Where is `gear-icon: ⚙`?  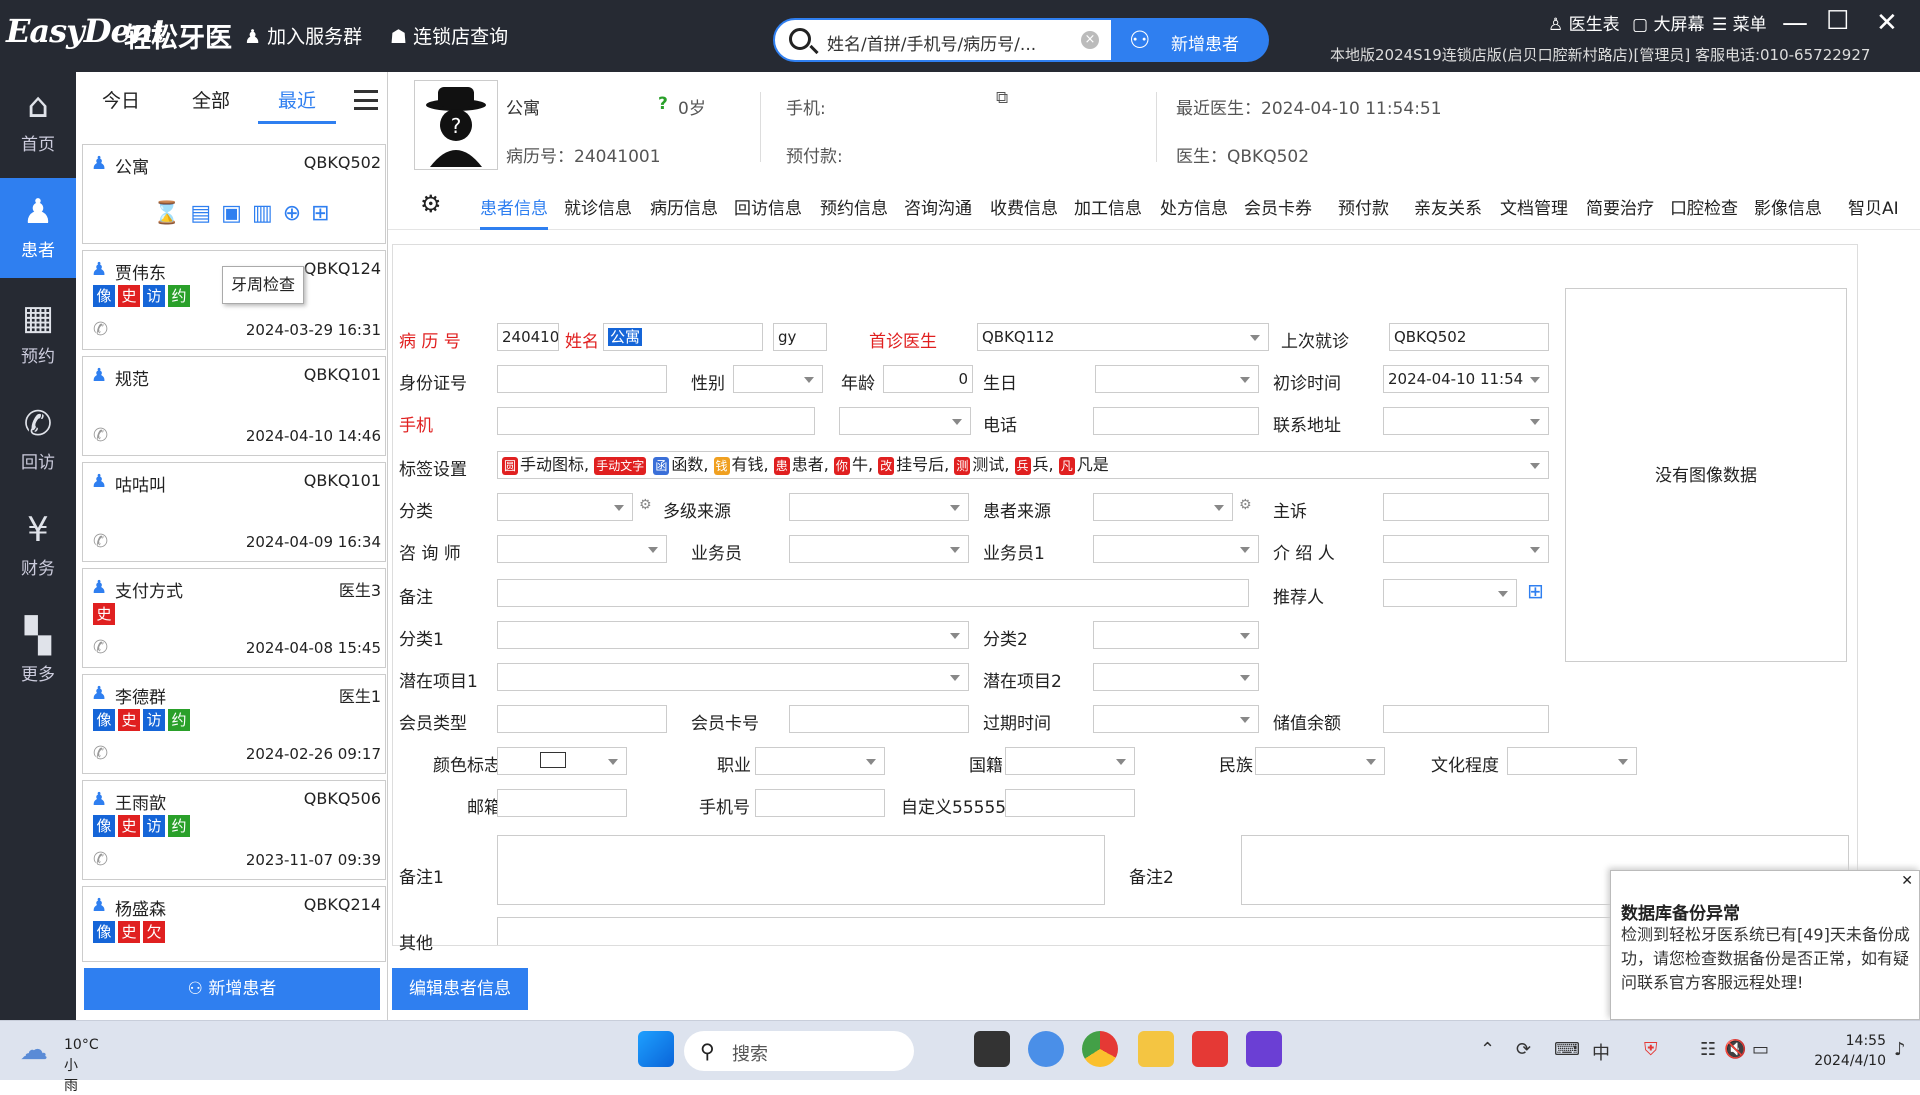
gear-icon: ⚙ is located at coordinates (431, 204).